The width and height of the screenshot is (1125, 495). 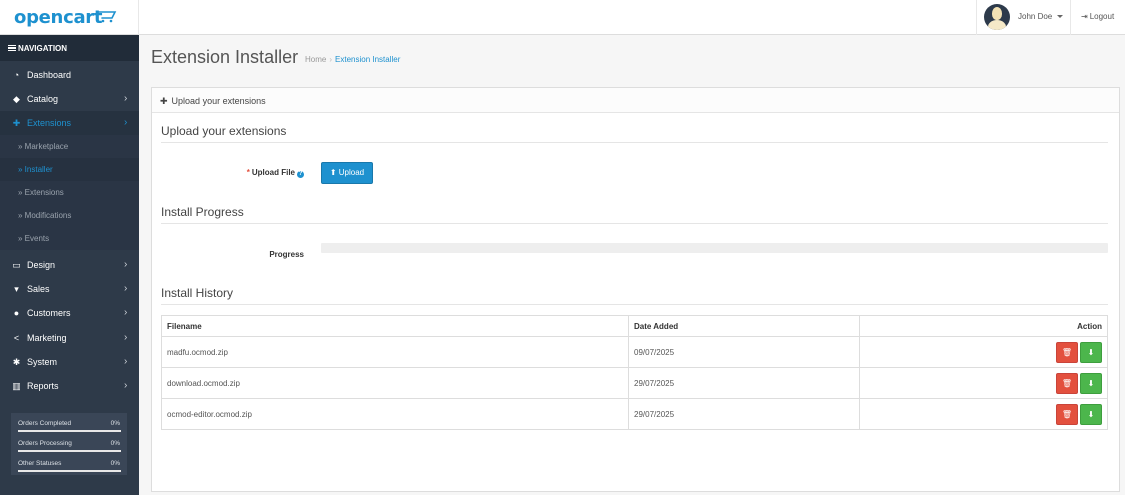 What do you see at coordinates (744, 383) in the screenshot?
I see `date-cell: 29/07/2025` at bounding box center [744, 383].